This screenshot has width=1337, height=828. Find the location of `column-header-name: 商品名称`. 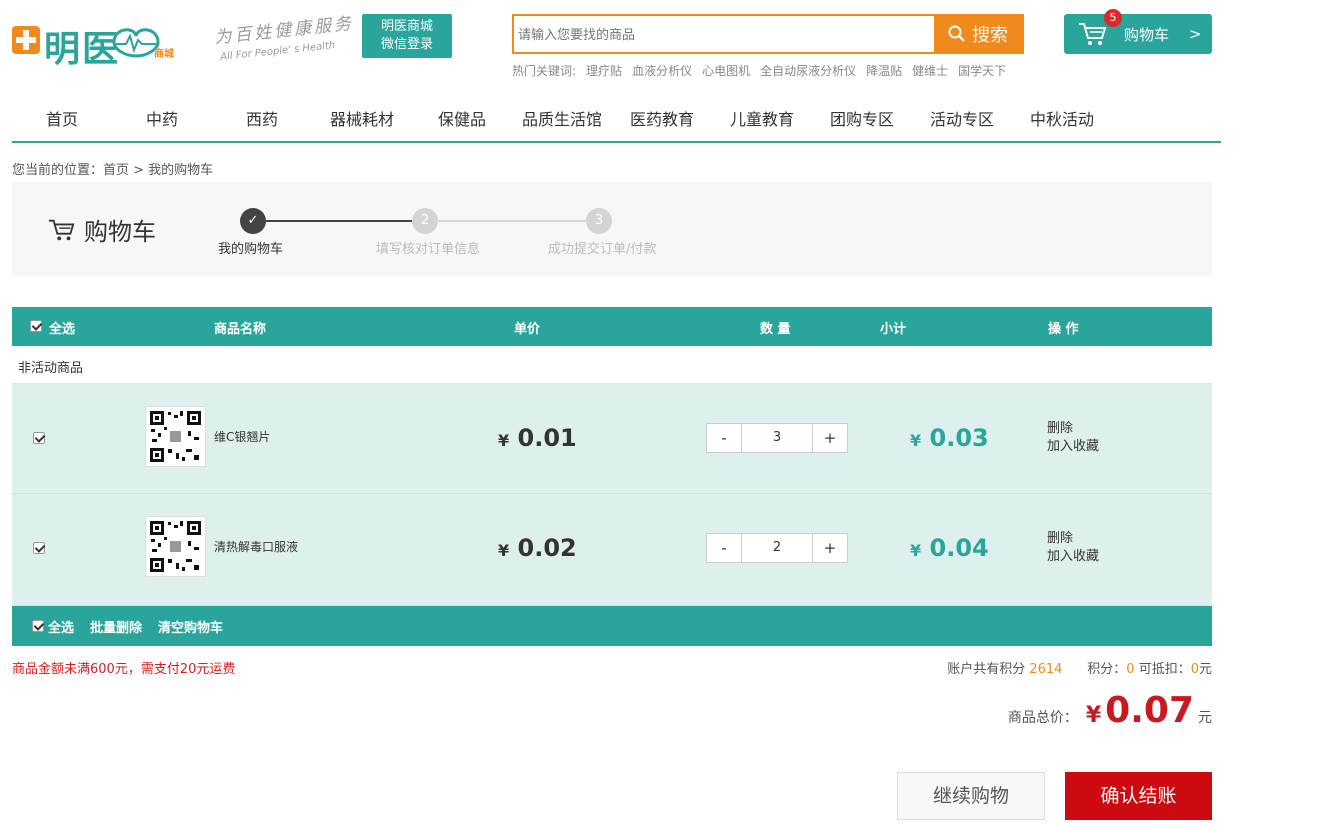

column-header-name: 商品名称 is located at coordinates (240, 329).